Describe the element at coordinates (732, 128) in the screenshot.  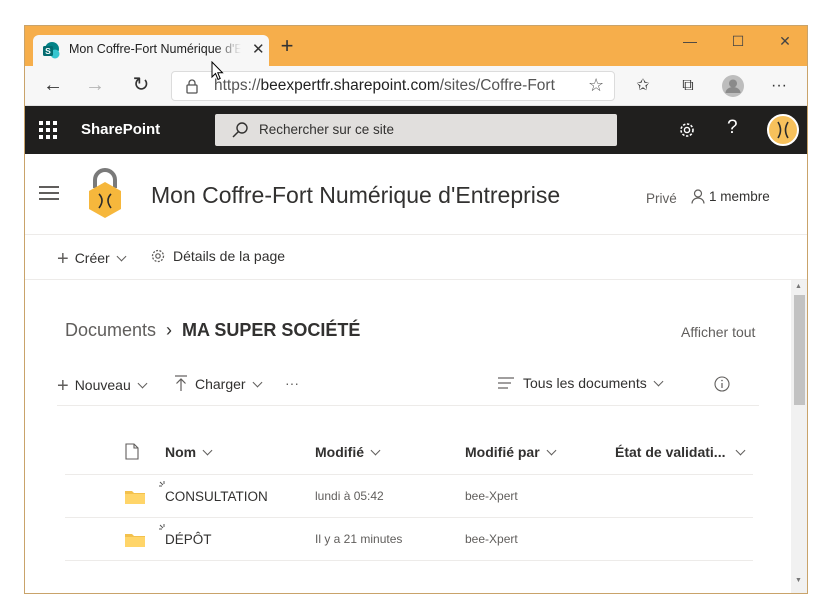
I see `help-icon: ?` at that location.